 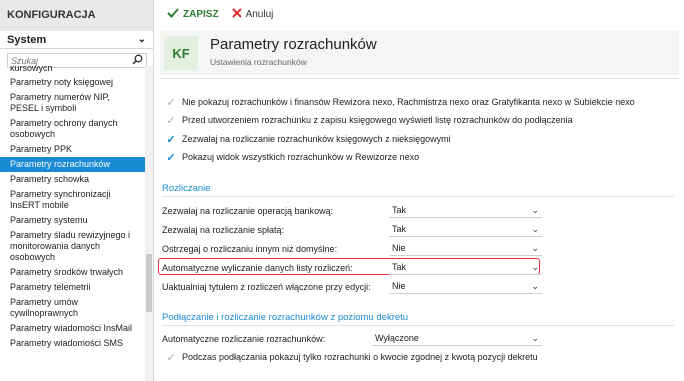 What do you see at coordinates (72, 287) in the screenshot?
I see `sidebar-item: Parametry telemetrii` at bounding box center [72, 287].